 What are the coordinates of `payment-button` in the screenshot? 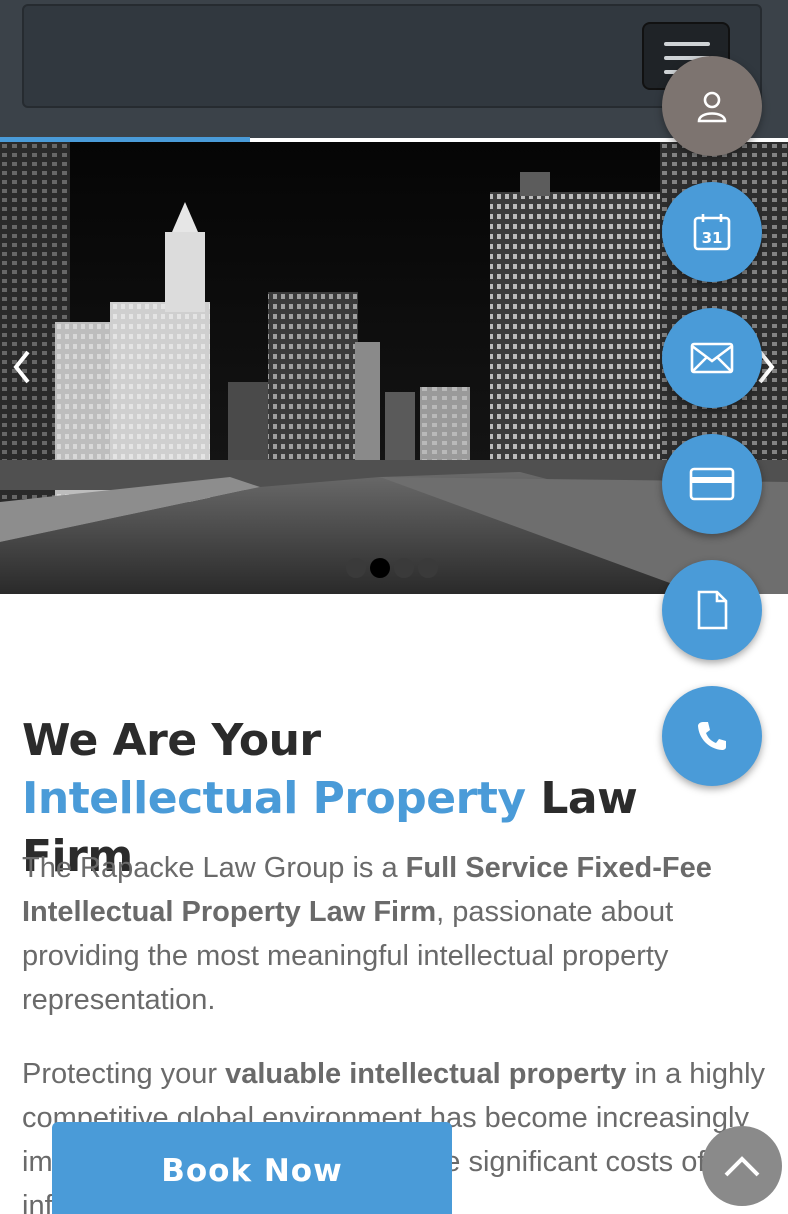 It's located at (712, 484).